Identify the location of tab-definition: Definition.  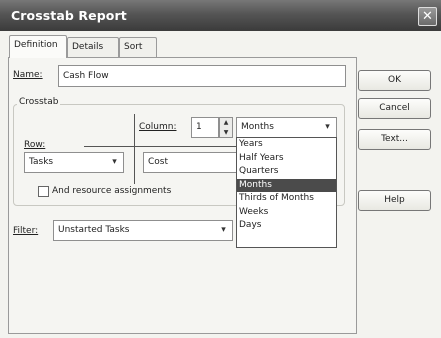
(38, 46).